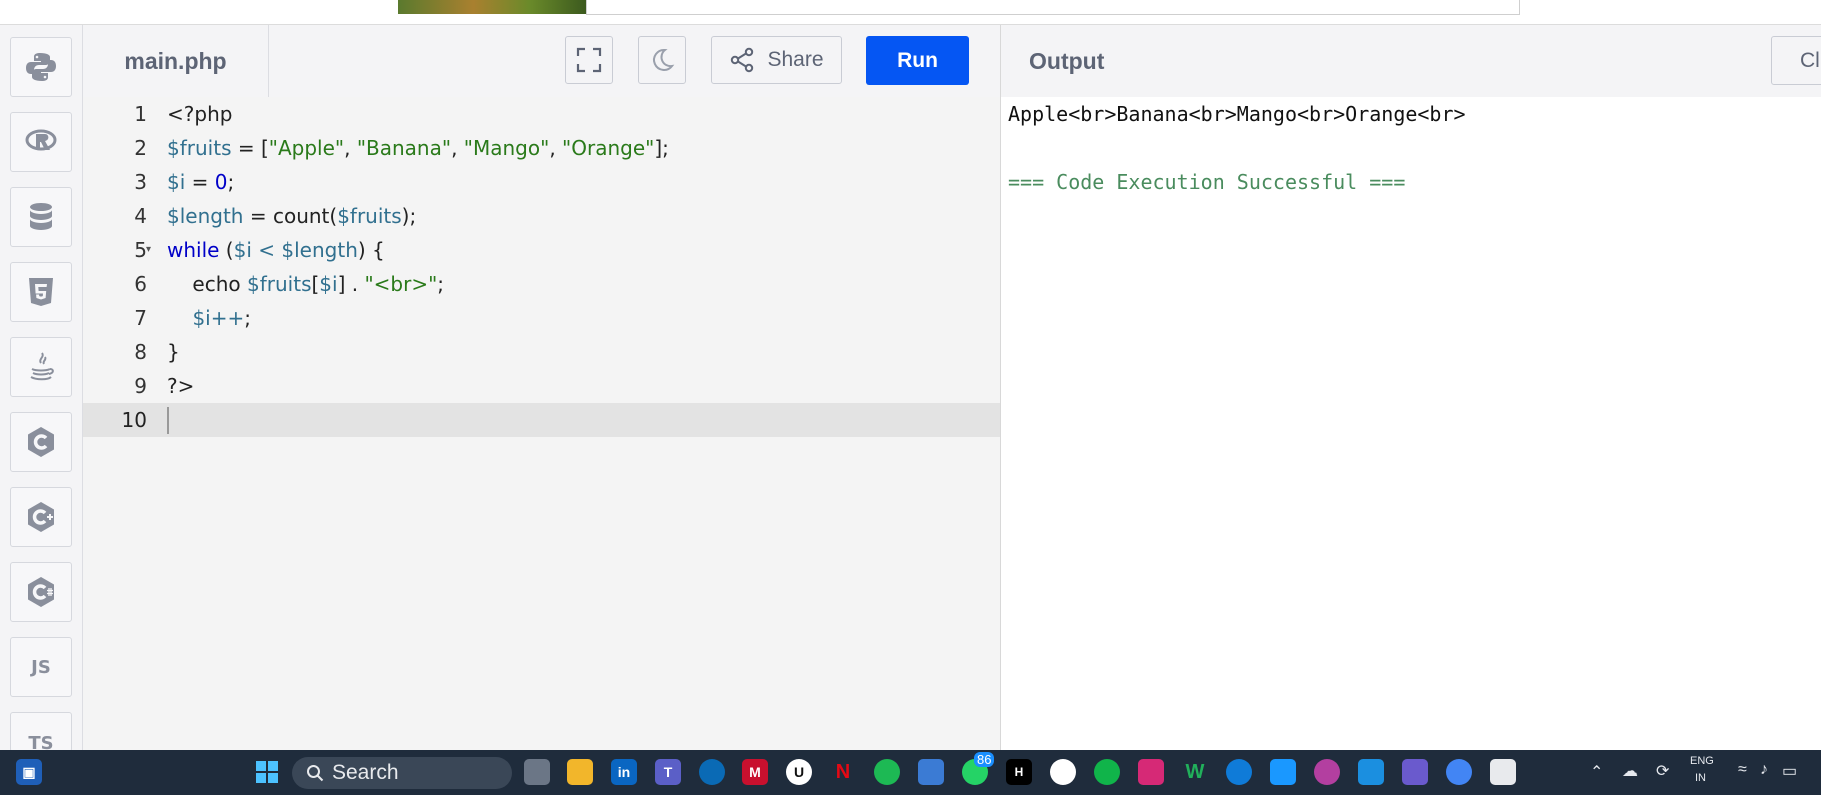 The height and width of the screenshot is (795, 1821). I want to click on prime-video-icon, so click(1283, 772).